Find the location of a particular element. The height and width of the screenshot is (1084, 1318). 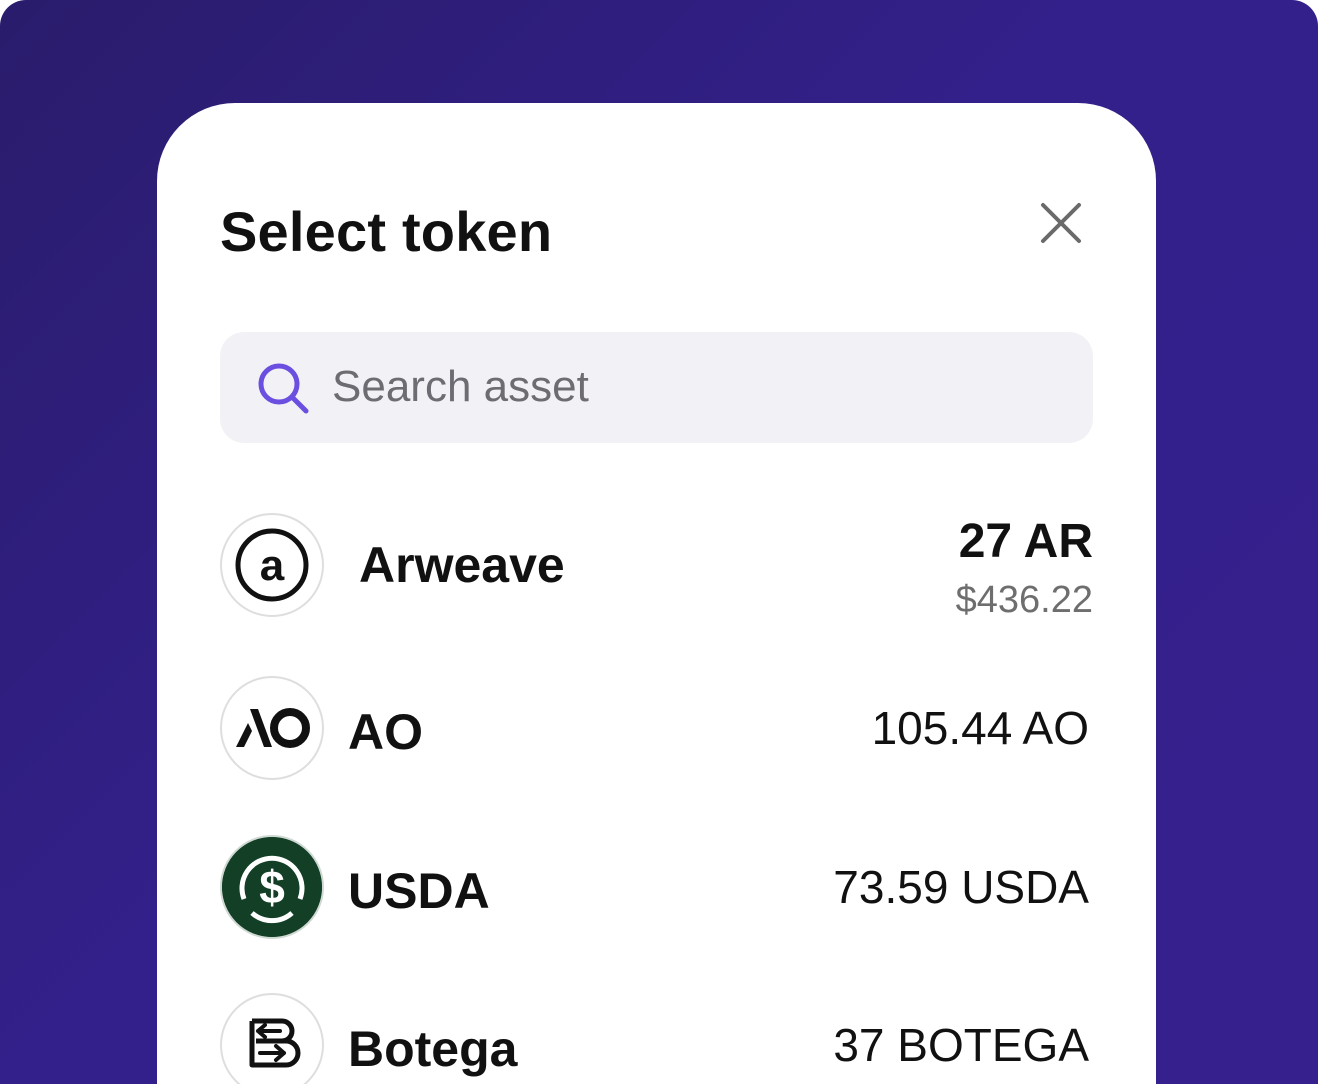

usda-logo-icon: $ is located at coordinates (272, 887).